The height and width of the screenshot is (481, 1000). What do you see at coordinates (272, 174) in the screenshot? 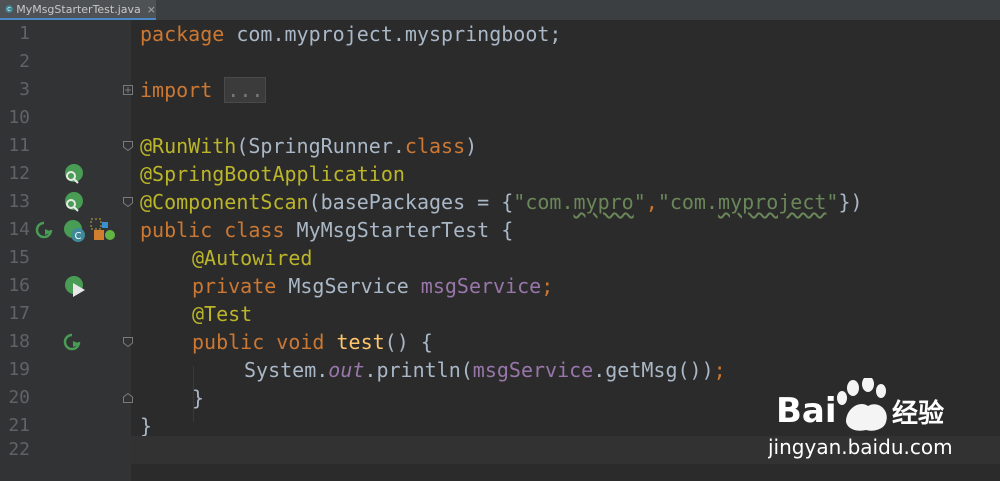
I see `code-text: @SpringBootApplication` at bounding box center [272, 174].